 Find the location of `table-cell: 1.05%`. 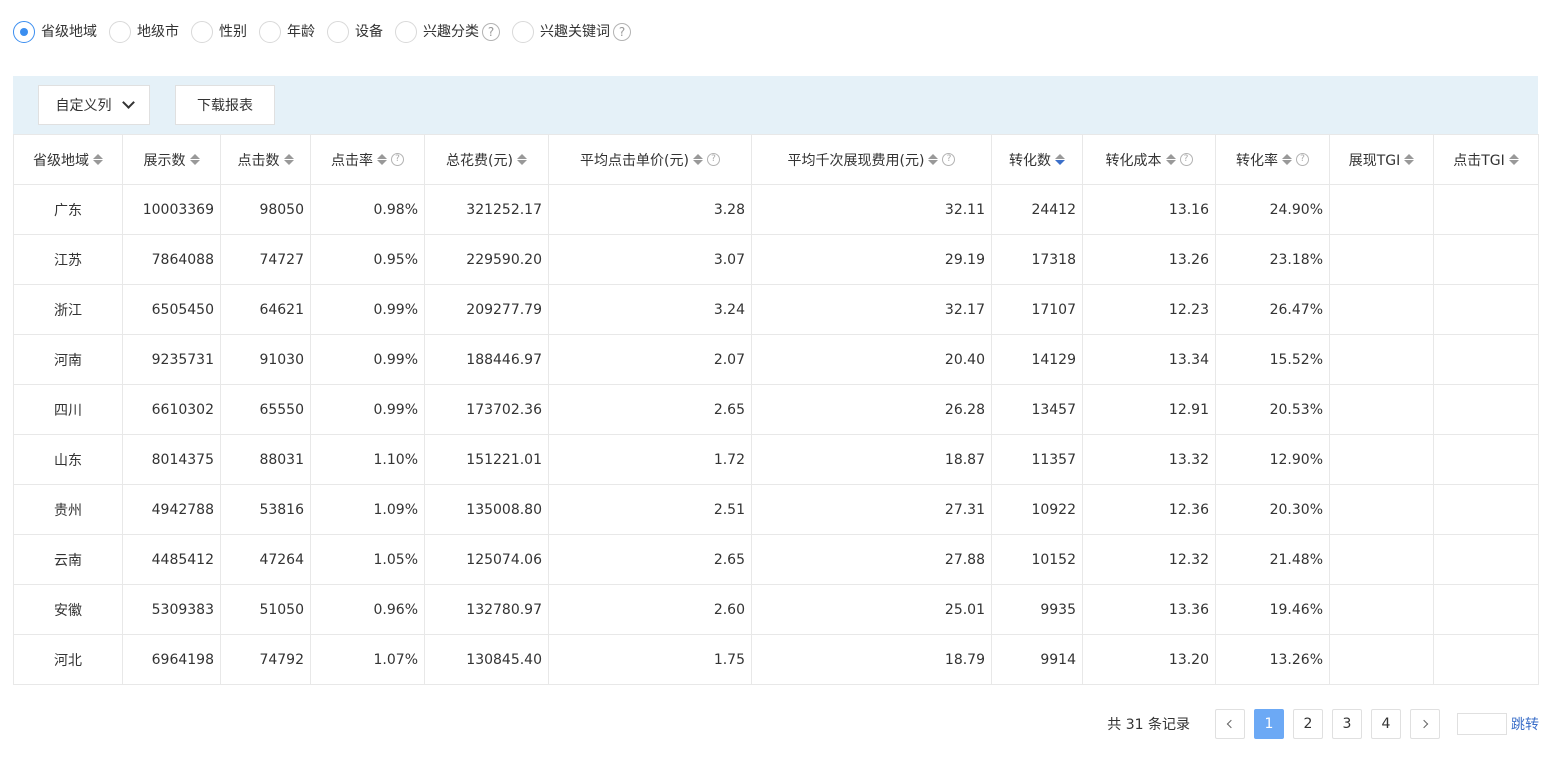

table-cell: 1.05% is located at coordinates (367, 559).